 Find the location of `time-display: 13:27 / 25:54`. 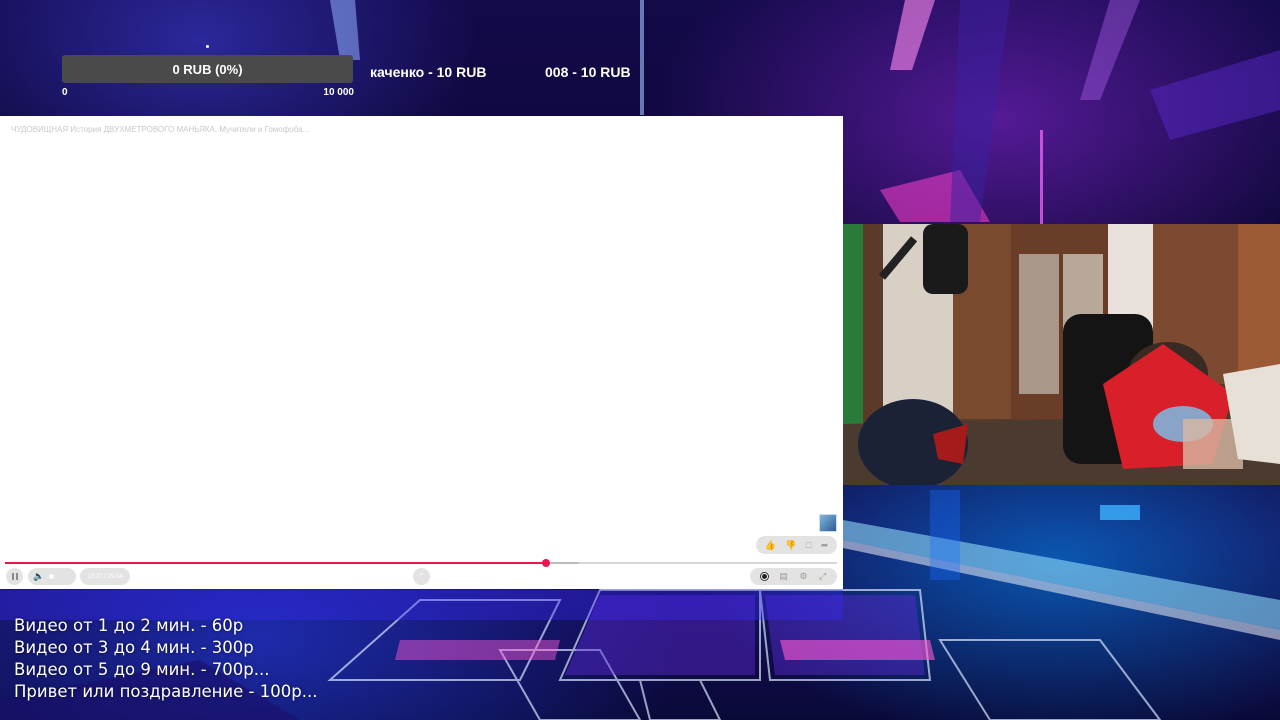

time-display: 13:27 / 25:54 is located at coordinates (105, 576).